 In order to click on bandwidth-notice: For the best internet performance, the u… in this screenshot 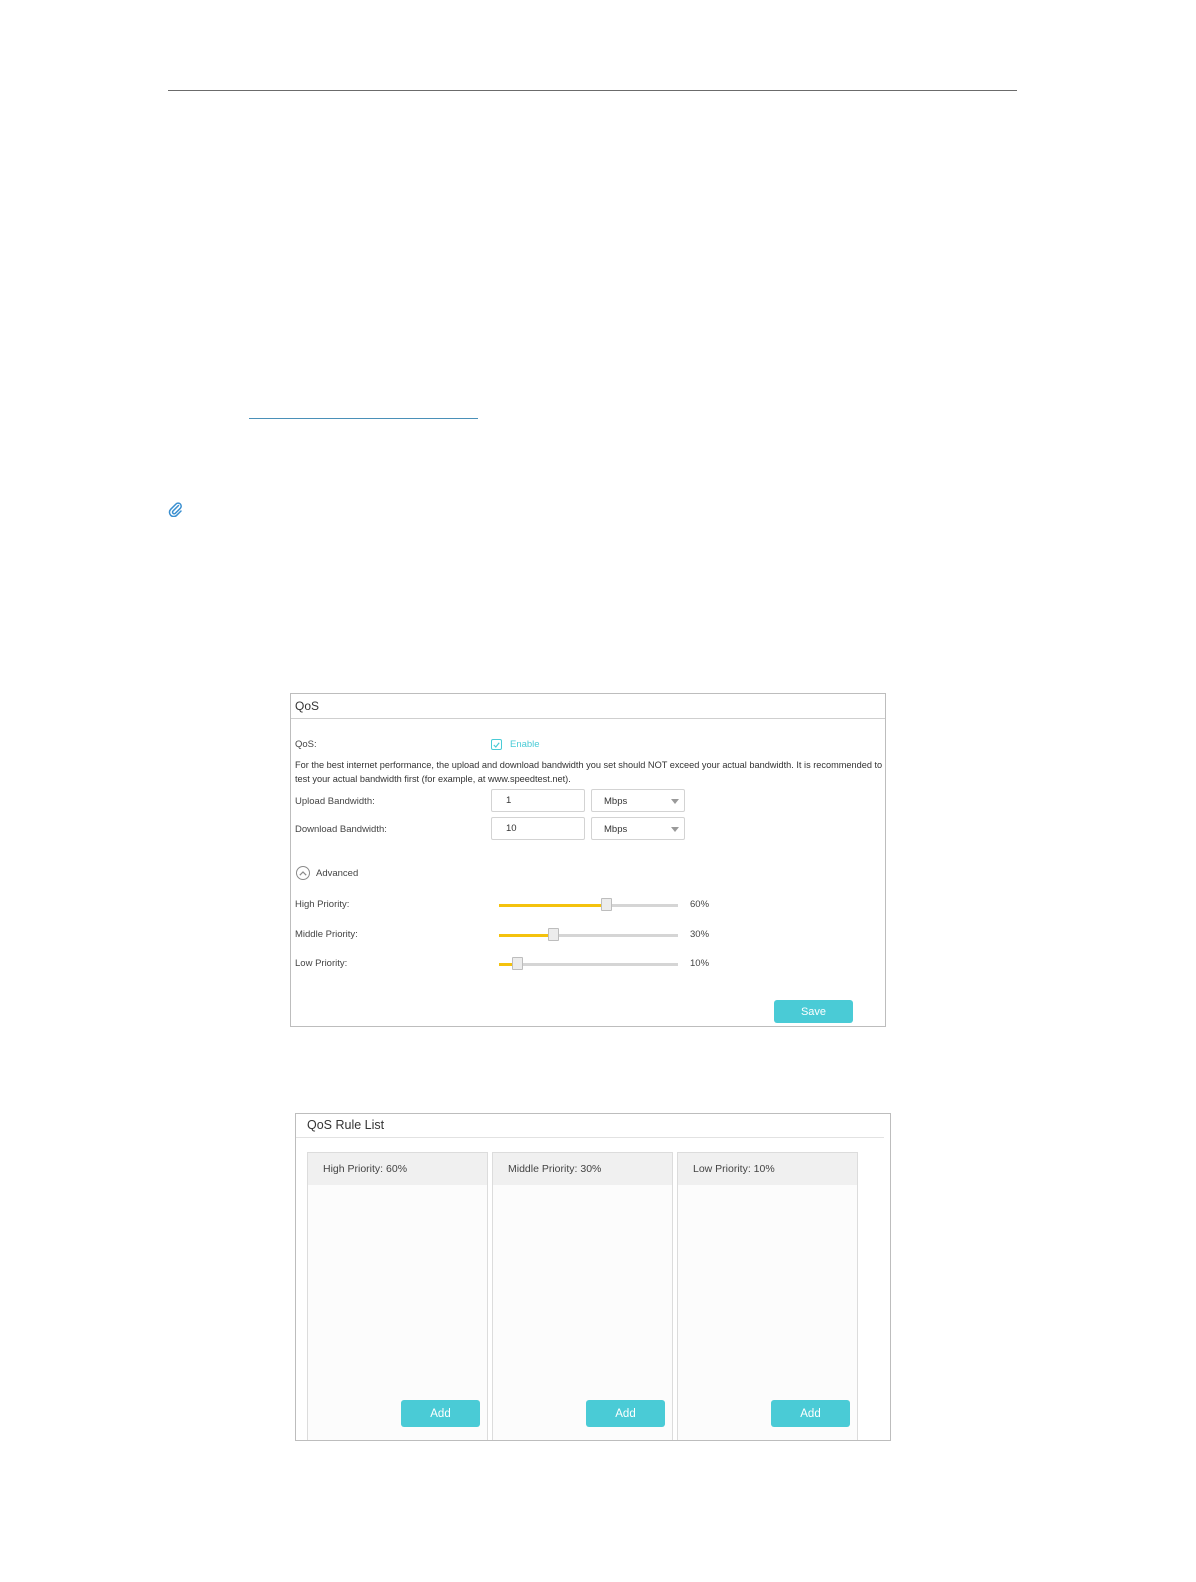, I will do `click(589, 772)`.